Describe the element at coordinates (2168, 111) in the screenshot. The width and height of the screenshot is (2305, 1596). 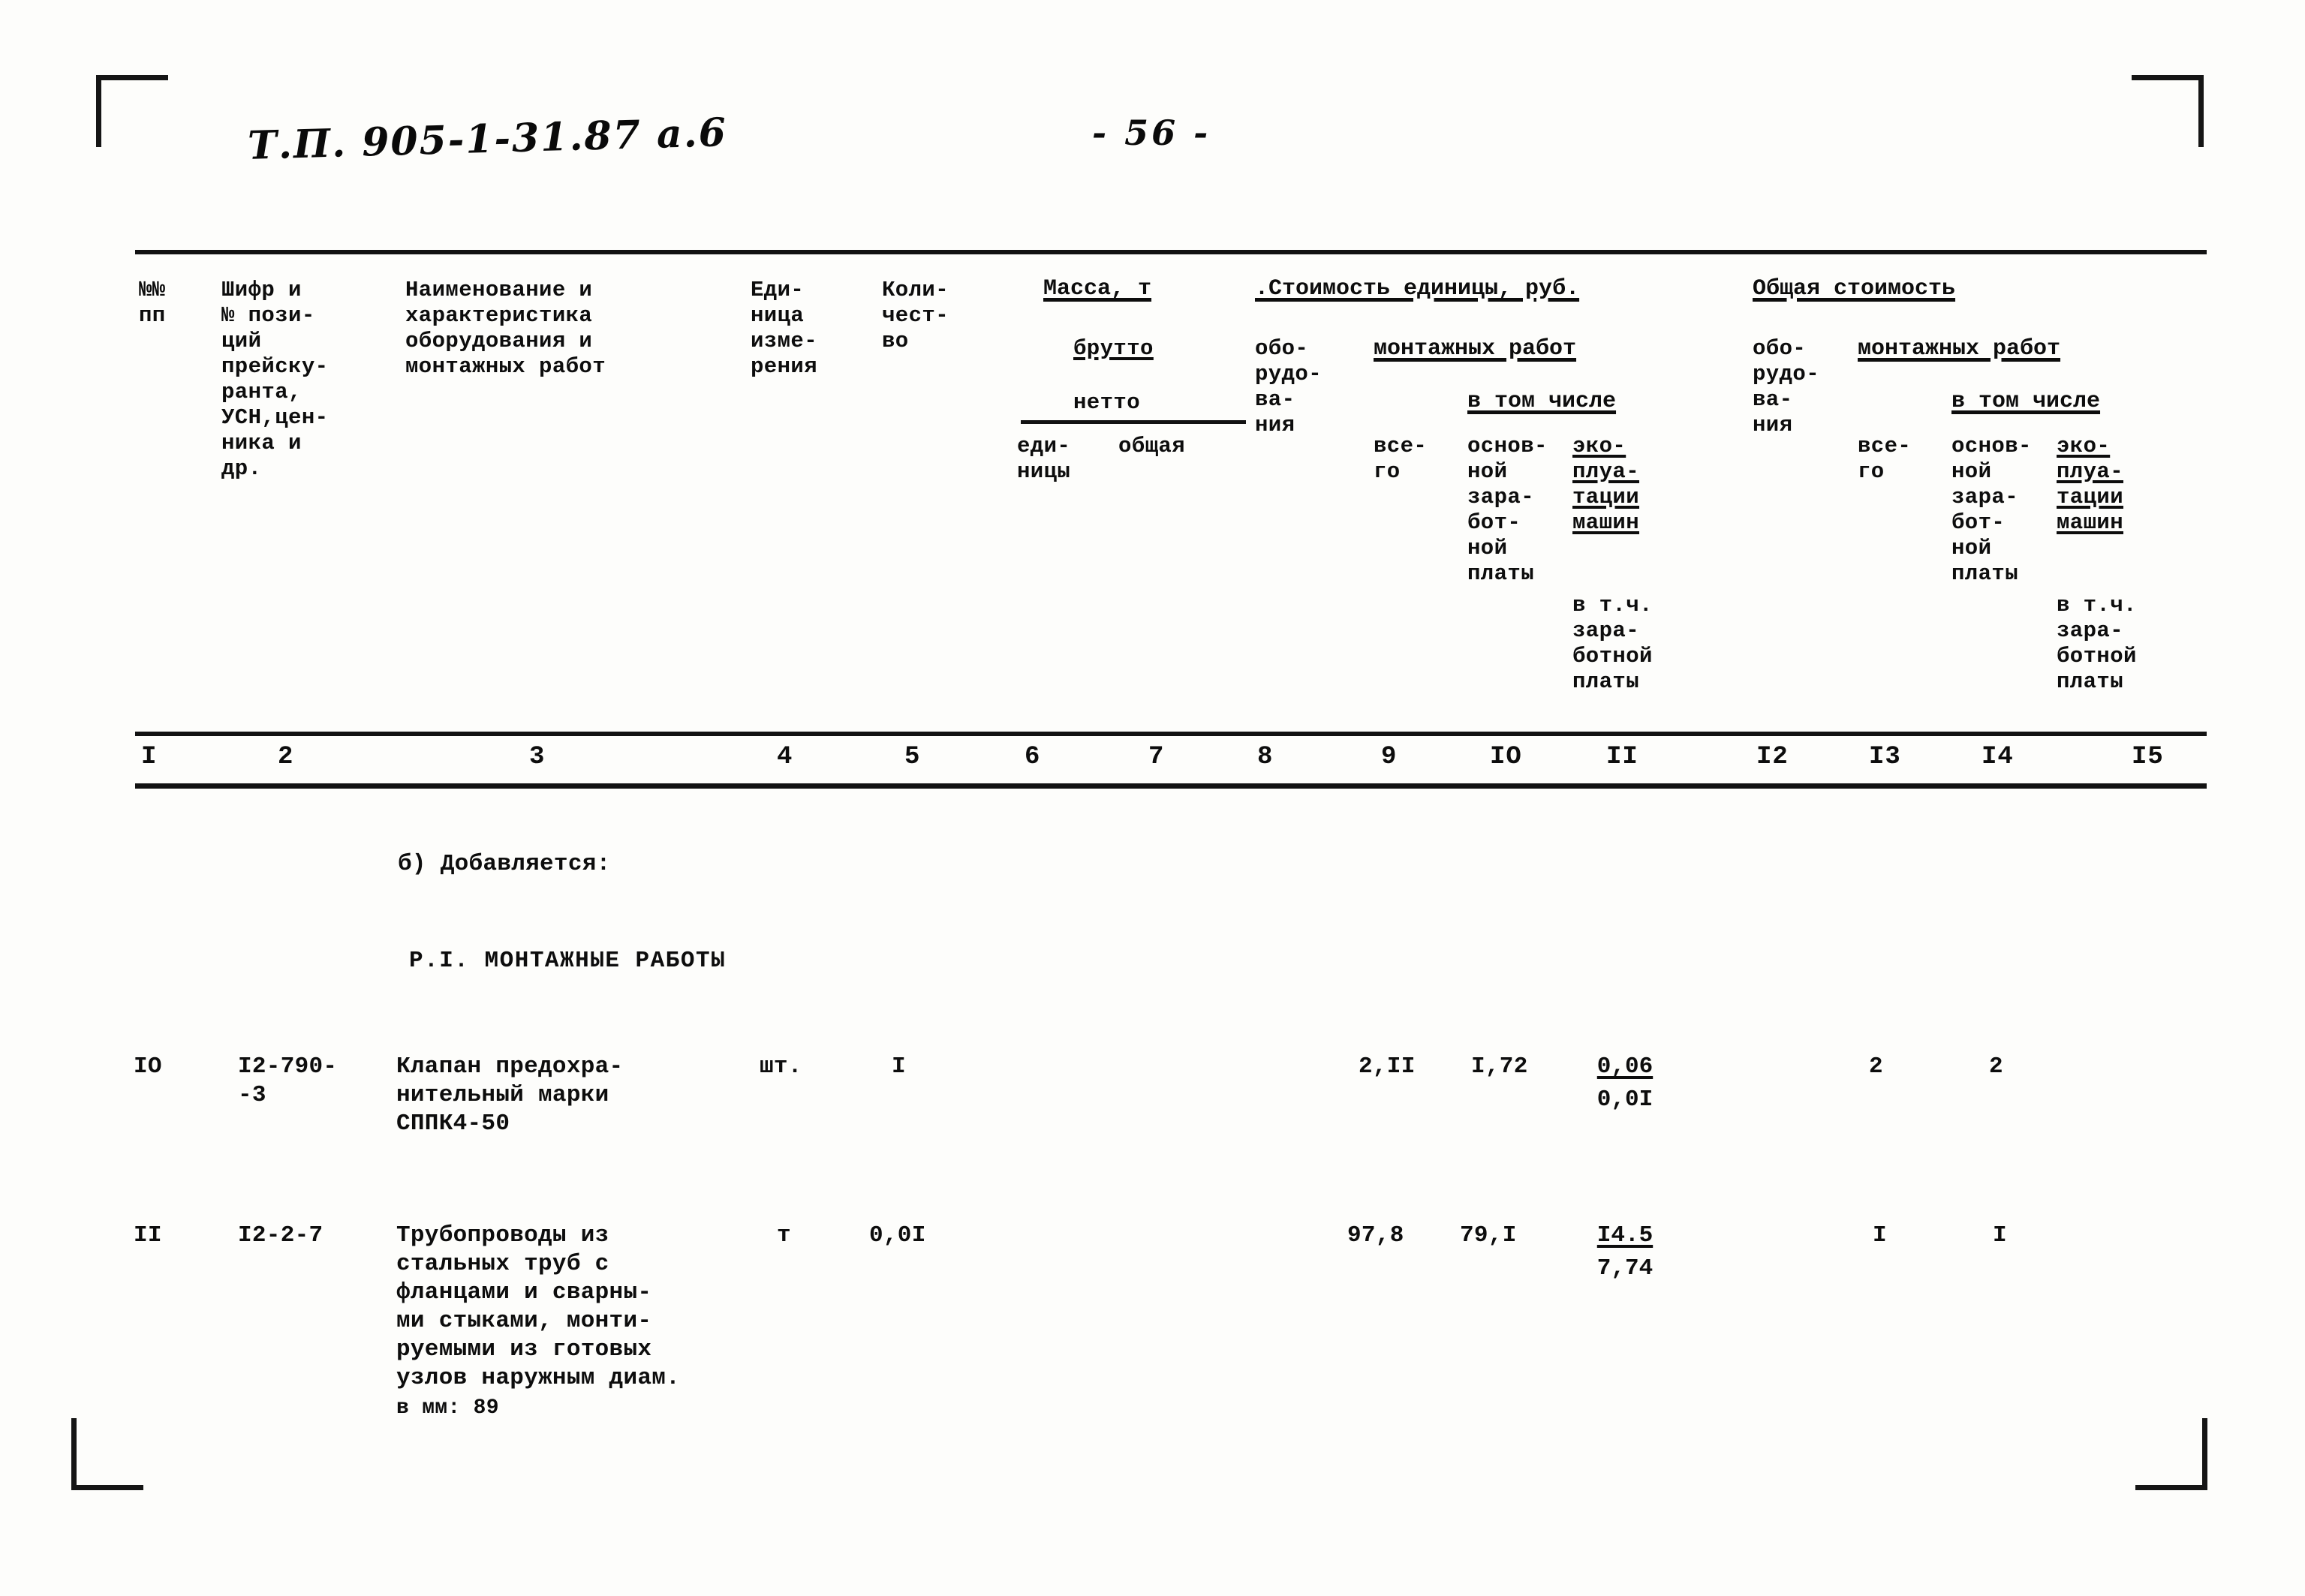
I see `crop-mark-top-right` at that location.